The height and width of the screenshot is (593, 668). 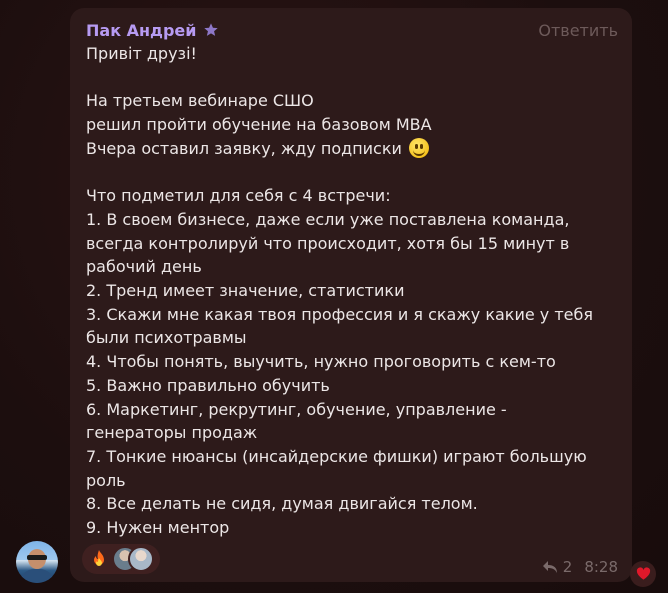 I want to click on fire-icon, so click(x=99, y=558).